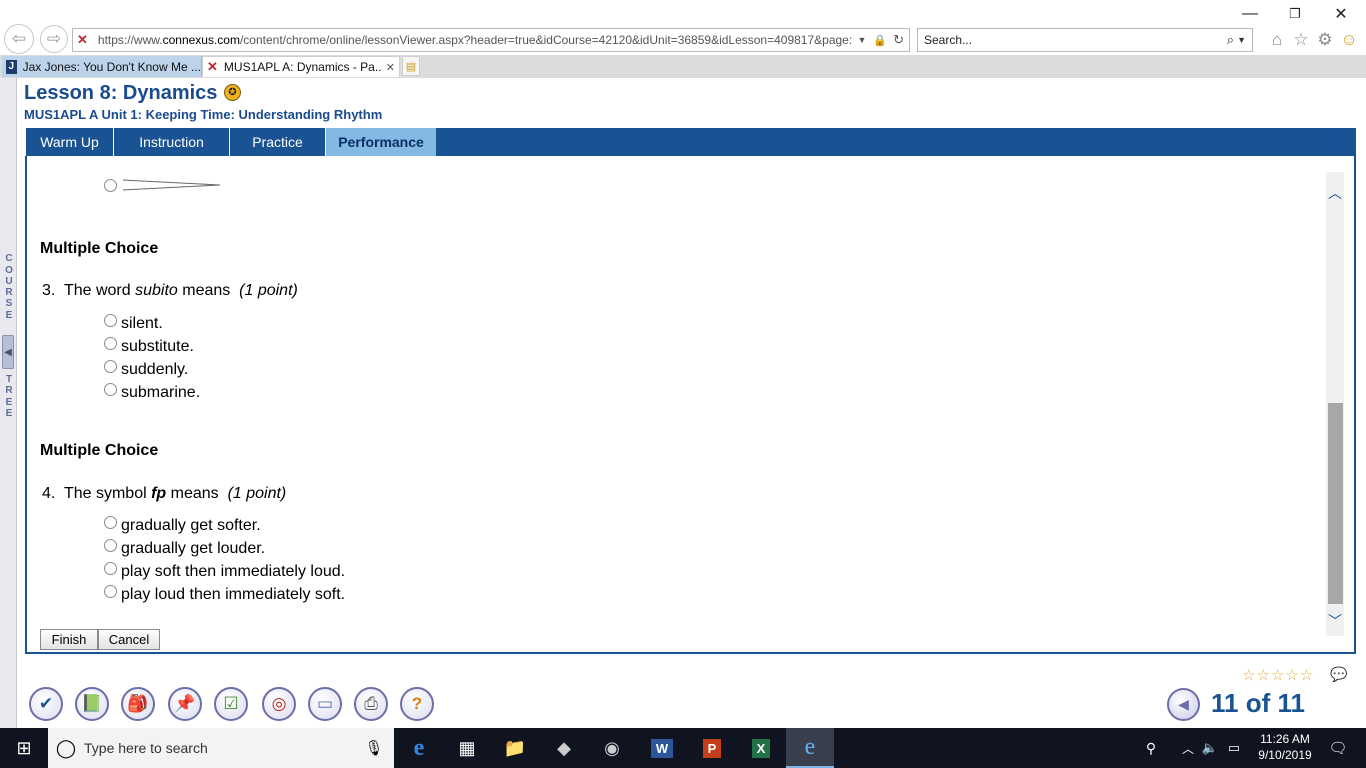 Image resolution: width=1366 pixels, height=768 pixels. Describe the element at coordinates (171, 185) in the screenshot. I see `decrescendo-symbol` at that location.